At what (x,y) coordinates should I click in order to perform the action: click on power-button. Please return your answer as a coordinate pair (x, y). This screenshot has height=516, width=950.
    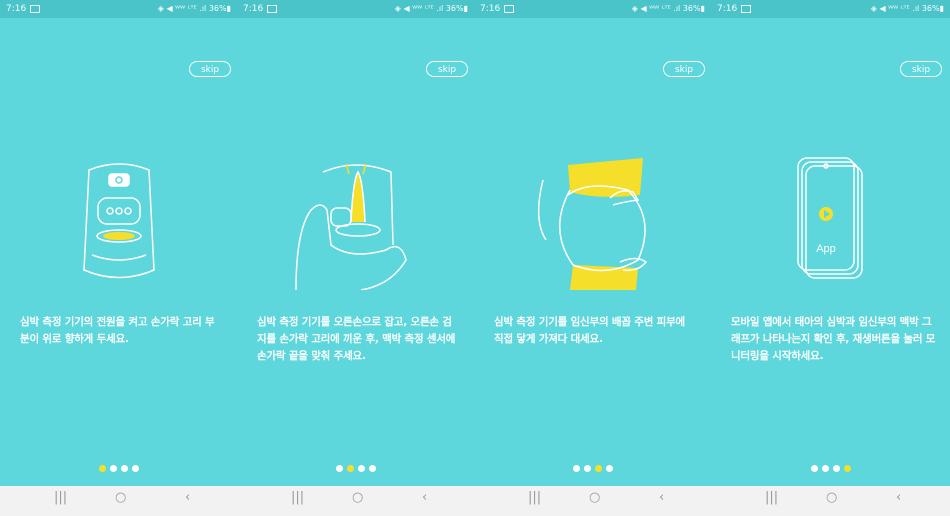
    Looking at the image, I should click on (118, 180).